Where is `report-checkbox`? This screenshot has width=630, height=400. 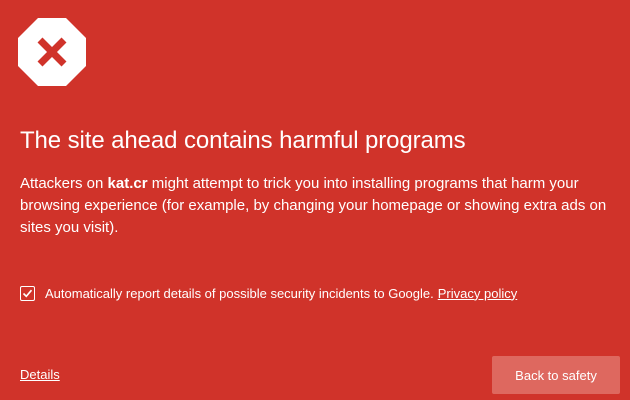
report-checkbox is located at coordinates (27, 293).